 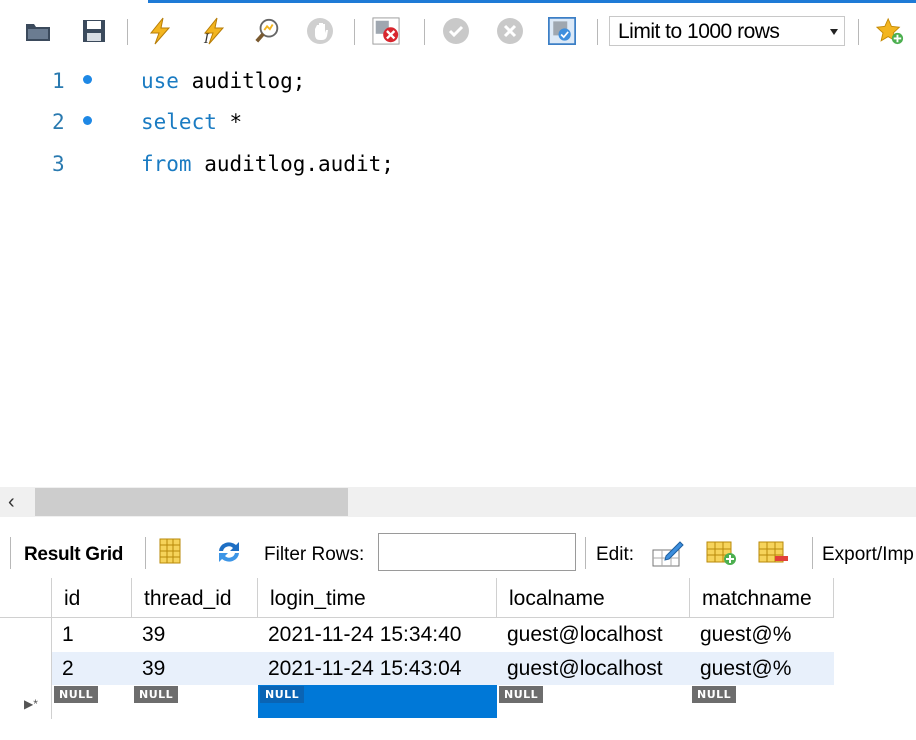 I want to click on commit-icon, so click(x=456, y=31).